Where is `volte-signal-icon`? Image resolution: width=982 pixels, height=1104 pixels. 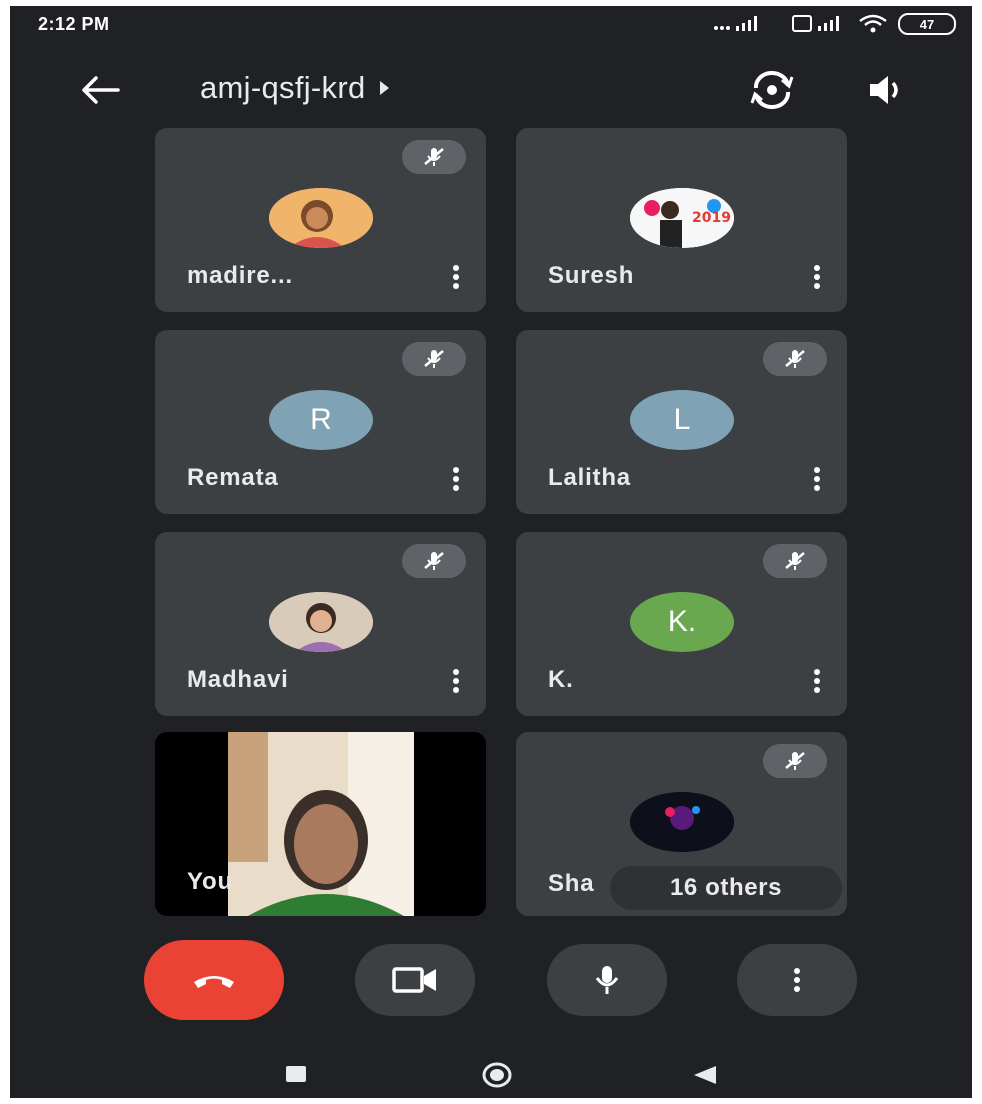
volte-signal-icon is located at coordinates (815, 23).